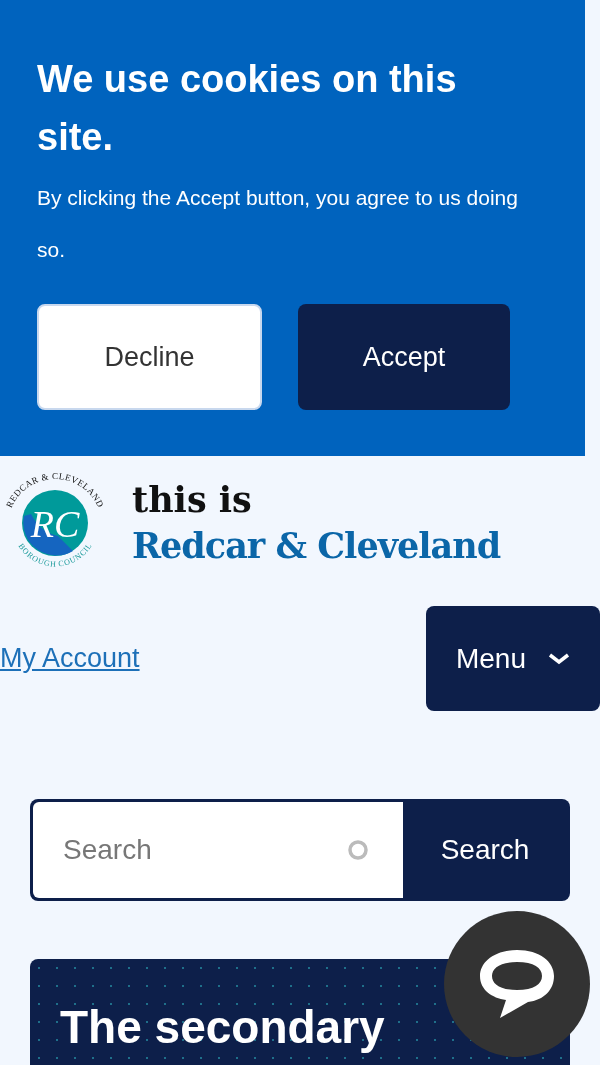 This screenshot has width=600, height=1065. What do you see at coordinates (404, 357) in the screenshot?
I see `accept-button: Accept` at bounding box center [404, 357].